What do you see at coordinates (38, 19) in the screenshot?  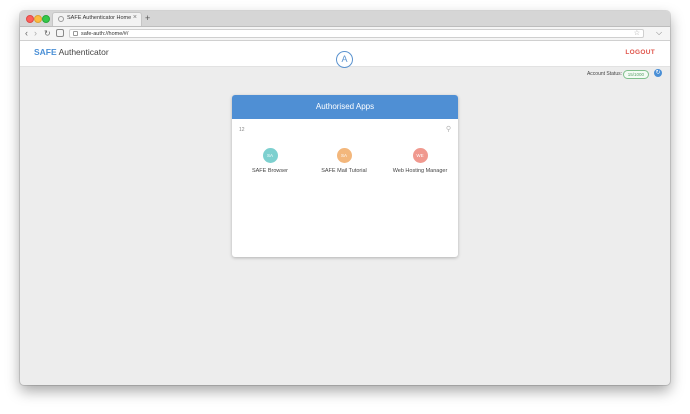 I see `minimize-window-button` at bounding box center [38, 19].